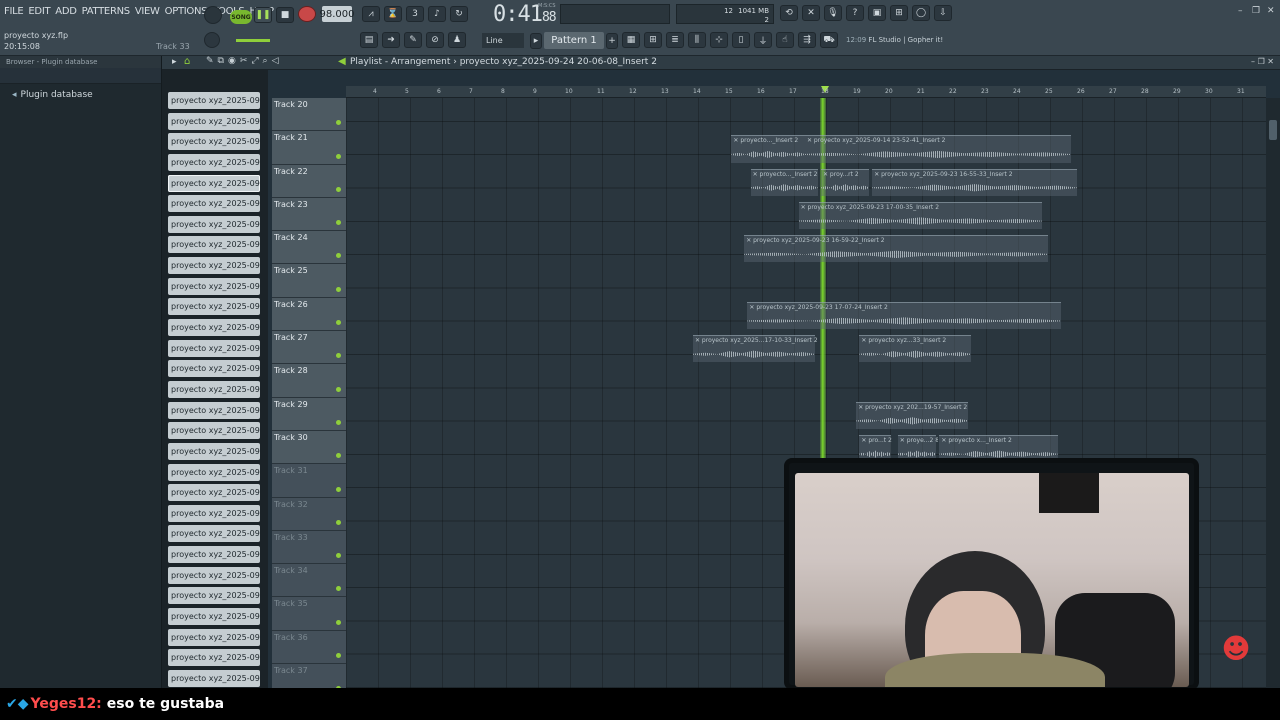 Image resolution: width=1280 pixels, height=720 pixels. I want to click on marketplace-button: ⛟, so click(829, 40).